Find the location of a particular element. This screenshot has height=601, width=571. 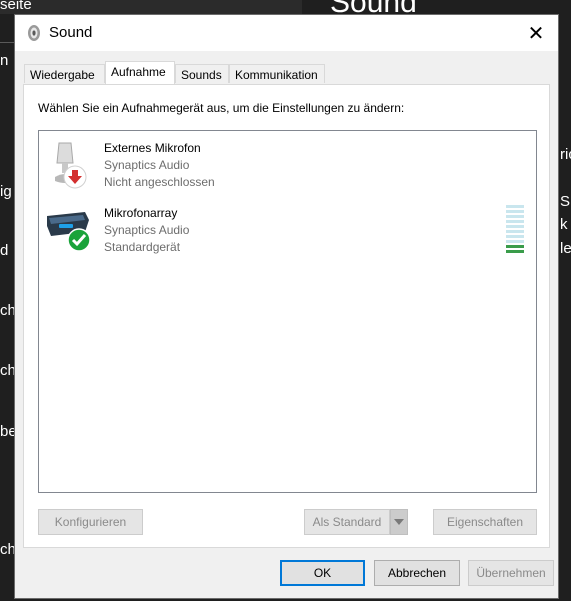

ok-button: OK is located at coordinates (322, 573).